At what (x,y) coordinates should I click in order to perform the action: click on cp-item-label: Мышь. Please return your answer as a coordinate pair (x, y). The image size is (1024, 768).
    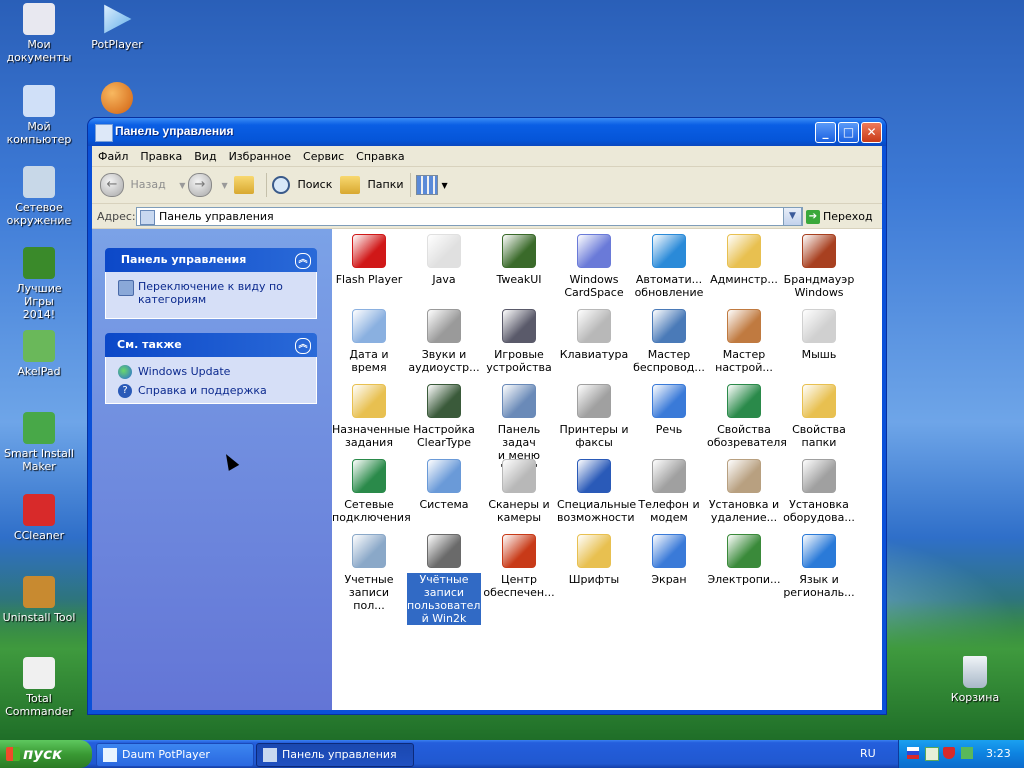
    Looking at the image, I should click on (819, 354).